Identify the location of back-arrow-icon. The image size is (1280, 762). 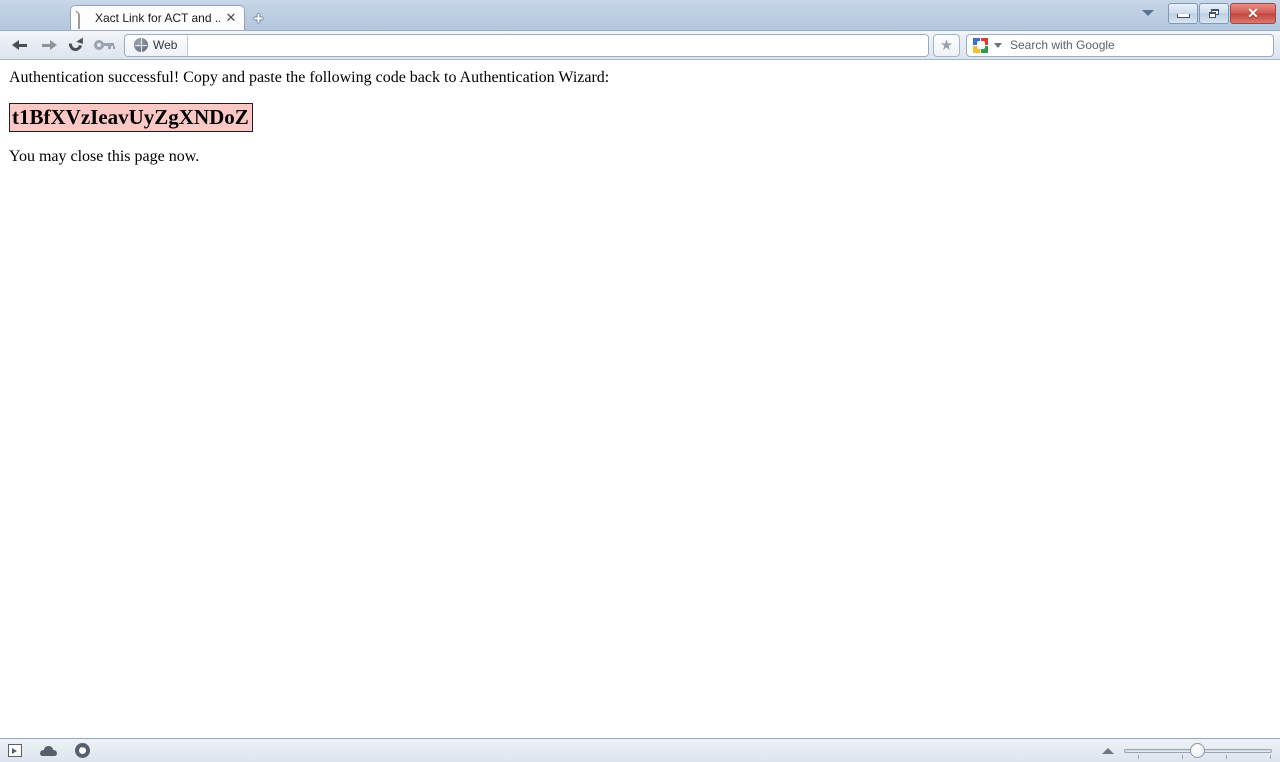
(20, 45).